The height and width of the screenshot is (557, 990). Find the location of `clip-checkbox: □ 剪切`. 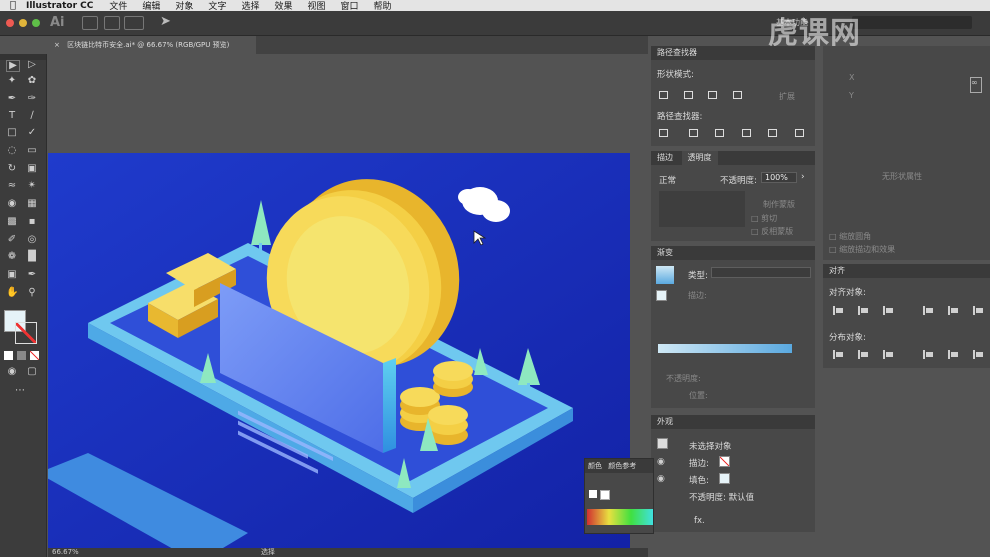

clip-checkbox: □ 剪切 is located at coordinates (764, 218).